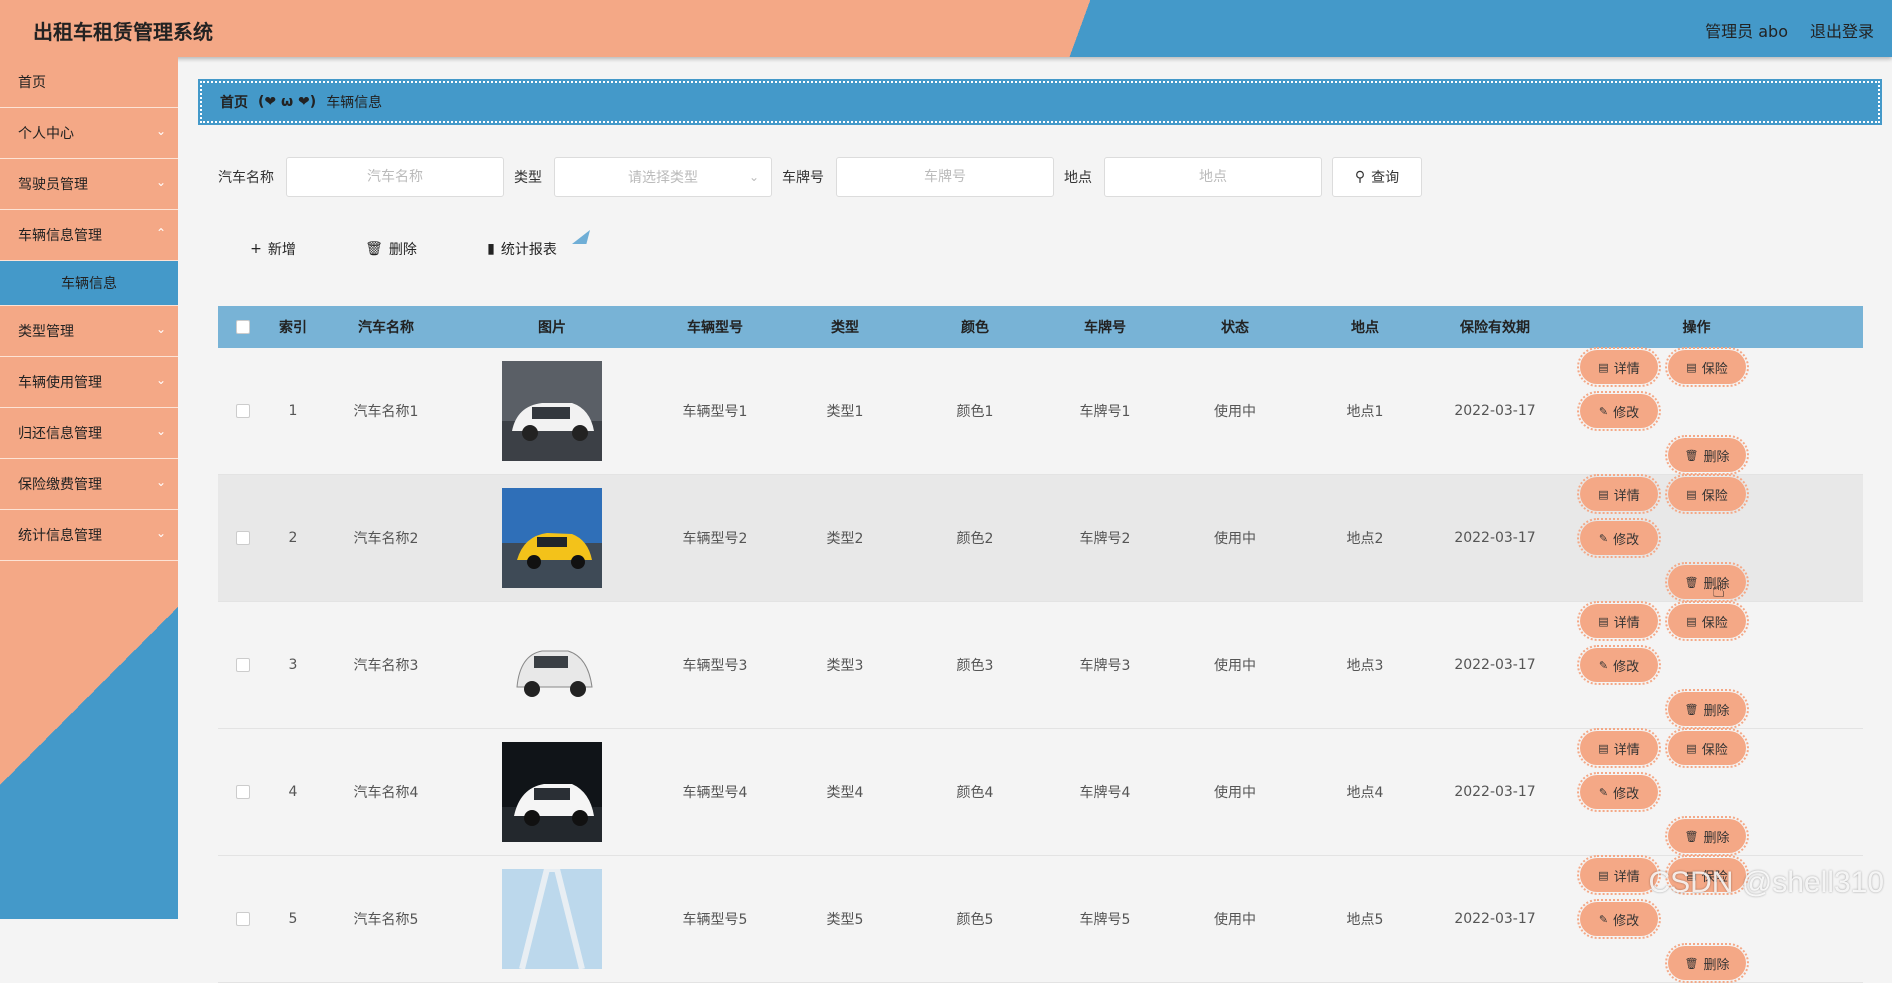  What do you see at coordinates (1105, 328) in the screenshot?
I see `col-plate: 车牌号` at bounding box center [1105, 328].